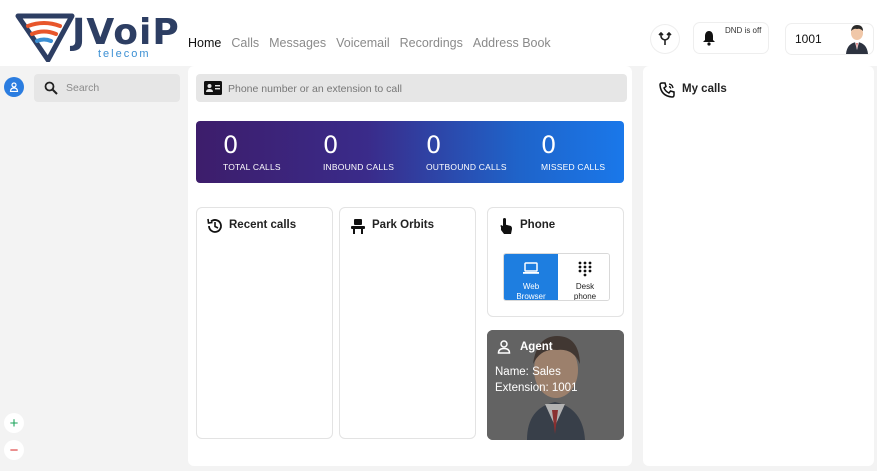 The width and height of the screenshot is (877, 471). Describe the element at coordinates (573, 151) in the screenshot. I see `stat-missed-calls: 0 MISSED CALLS` at that location.